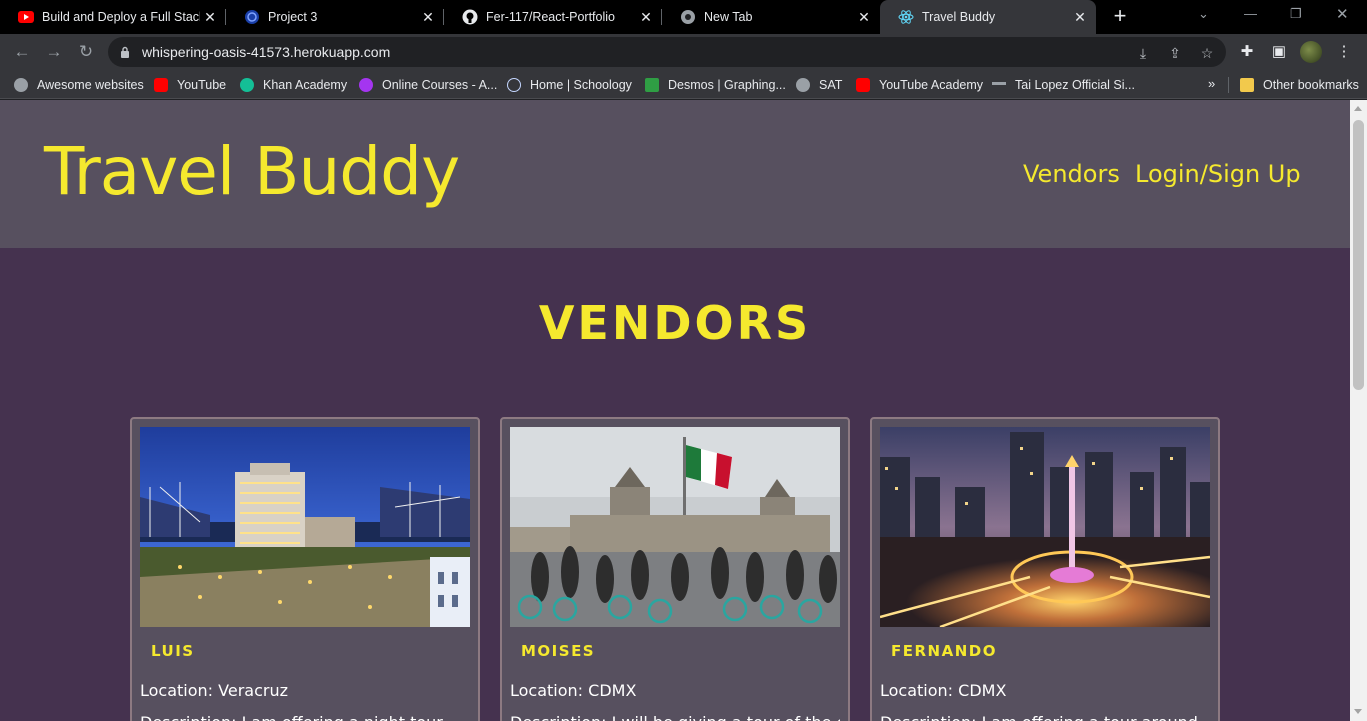 This screenshot has height=721, width=1367. What do you see at coordinates (675, 323) in the screenshot?
I see `page-title: VENDORS` at bounding box center [675, 323].